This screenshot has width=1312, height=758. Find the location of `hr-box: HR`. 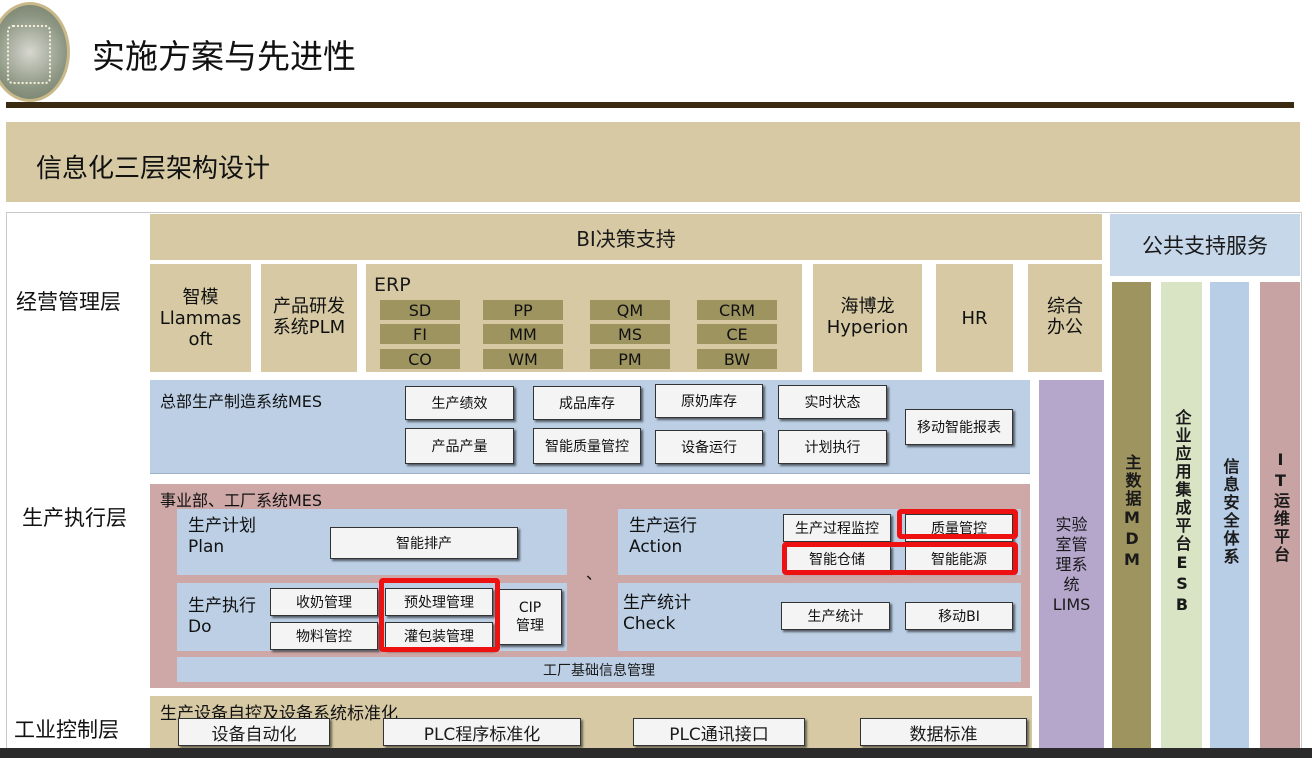

hr-box: HR is located at coordinates (974, 318).